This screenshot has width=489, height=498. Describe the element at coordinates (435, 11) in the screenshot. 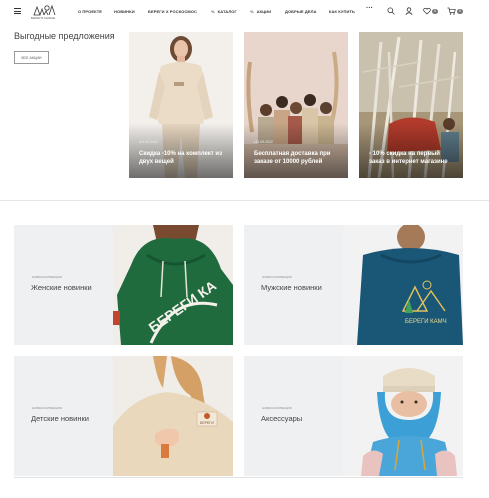

I see `favorites-count: 0` at that location.